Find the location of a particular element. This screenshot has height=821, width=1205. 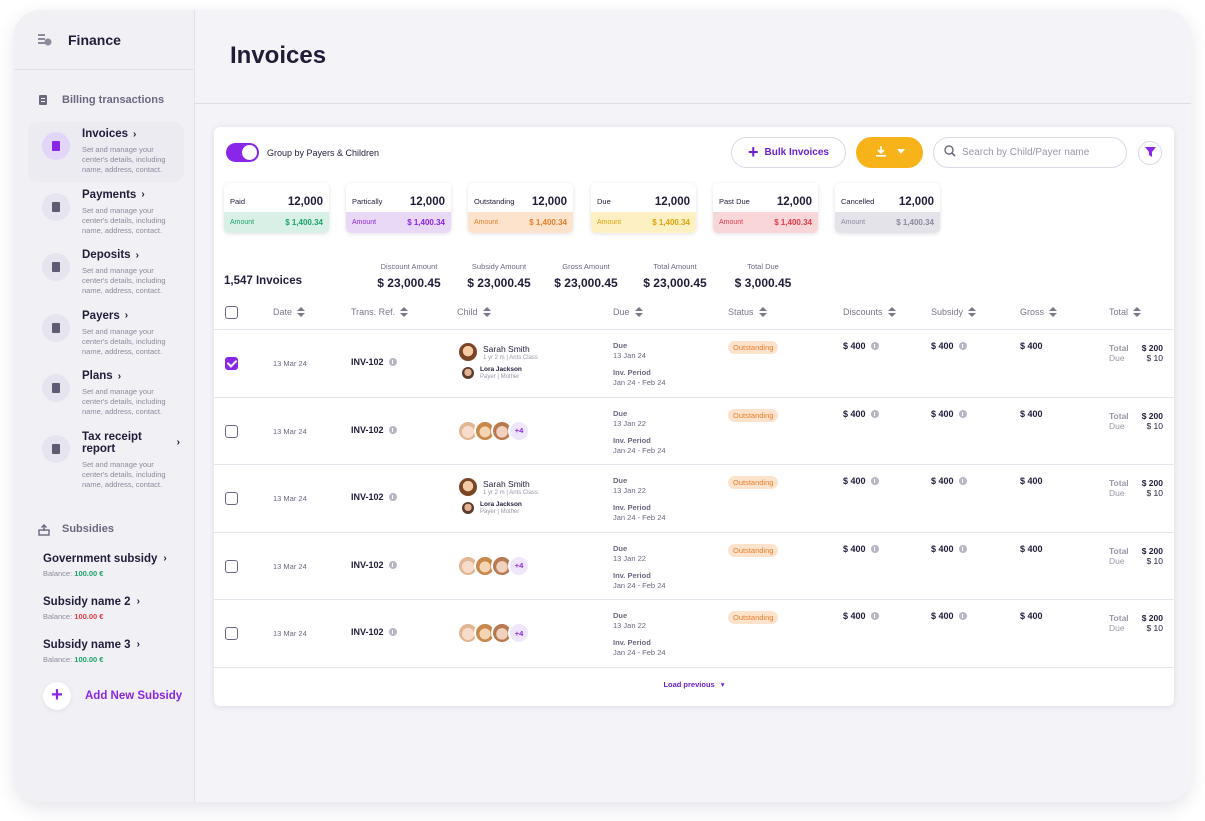

balance-value: 100.00 € is located at coordinates (89, 616).